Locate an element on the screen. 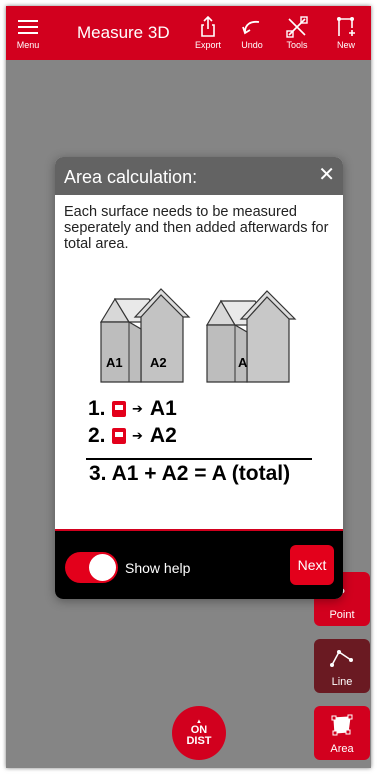  export-button: Export is located at coordinates (208, 32).